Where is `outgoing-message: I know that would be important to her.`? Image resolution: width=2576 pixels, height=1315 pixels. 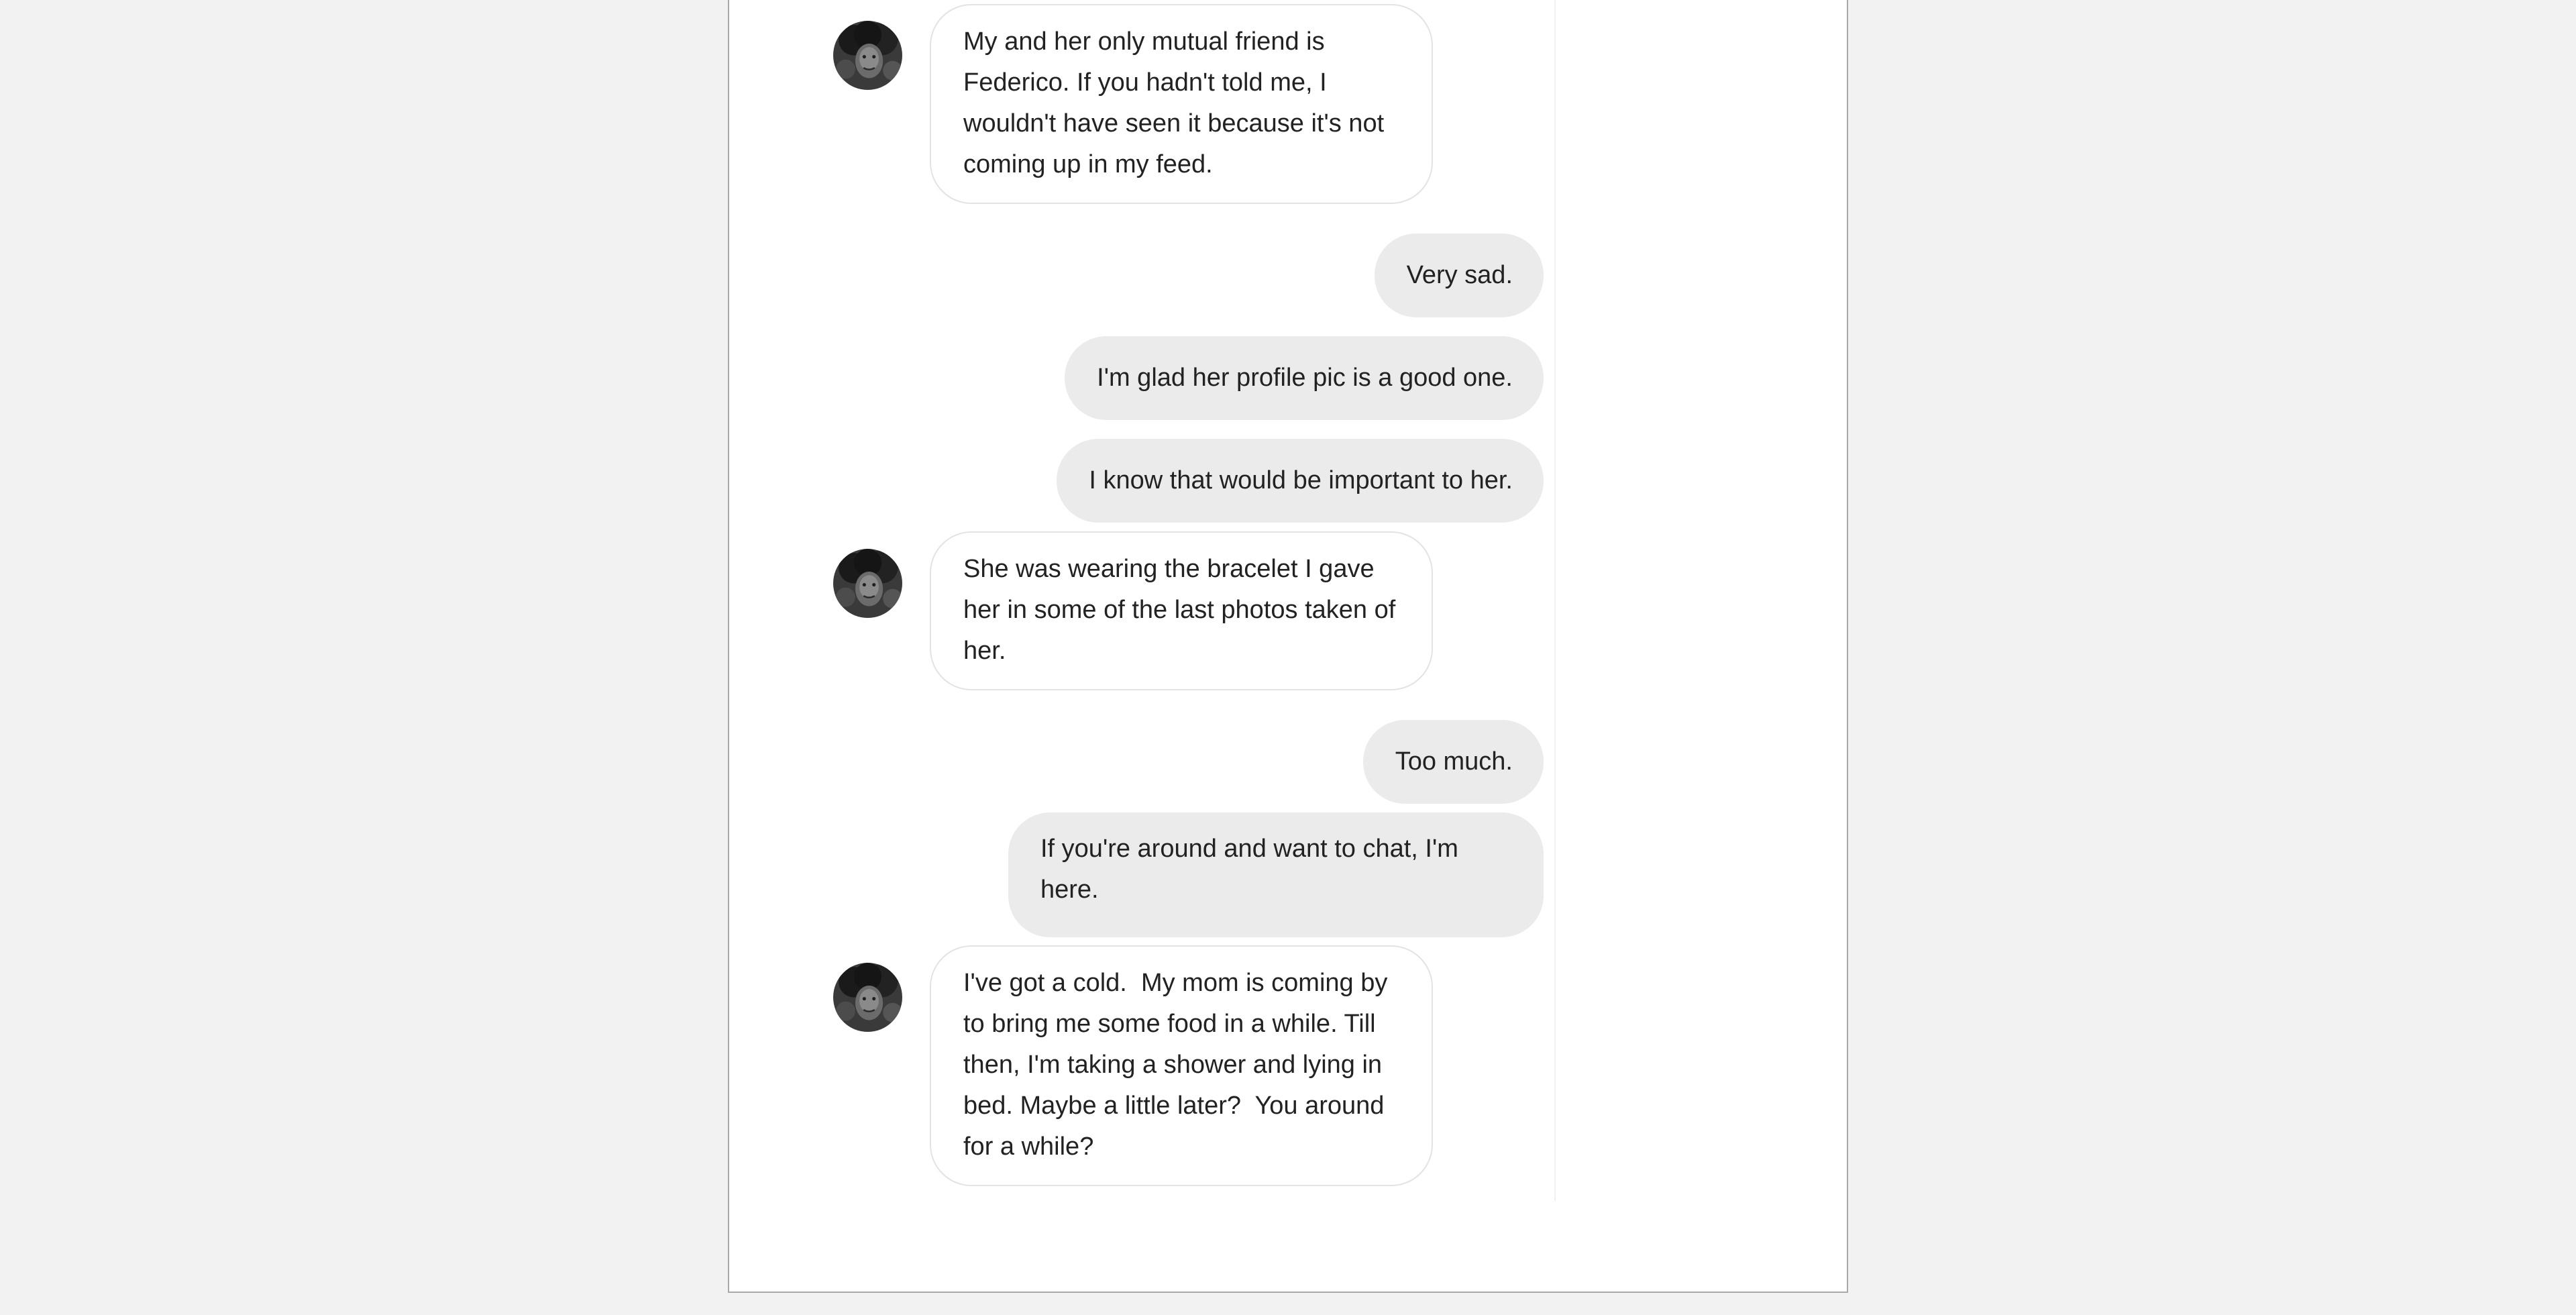
outgoing-message: I know that would be important to her. is located at coordinates (1300, 481).